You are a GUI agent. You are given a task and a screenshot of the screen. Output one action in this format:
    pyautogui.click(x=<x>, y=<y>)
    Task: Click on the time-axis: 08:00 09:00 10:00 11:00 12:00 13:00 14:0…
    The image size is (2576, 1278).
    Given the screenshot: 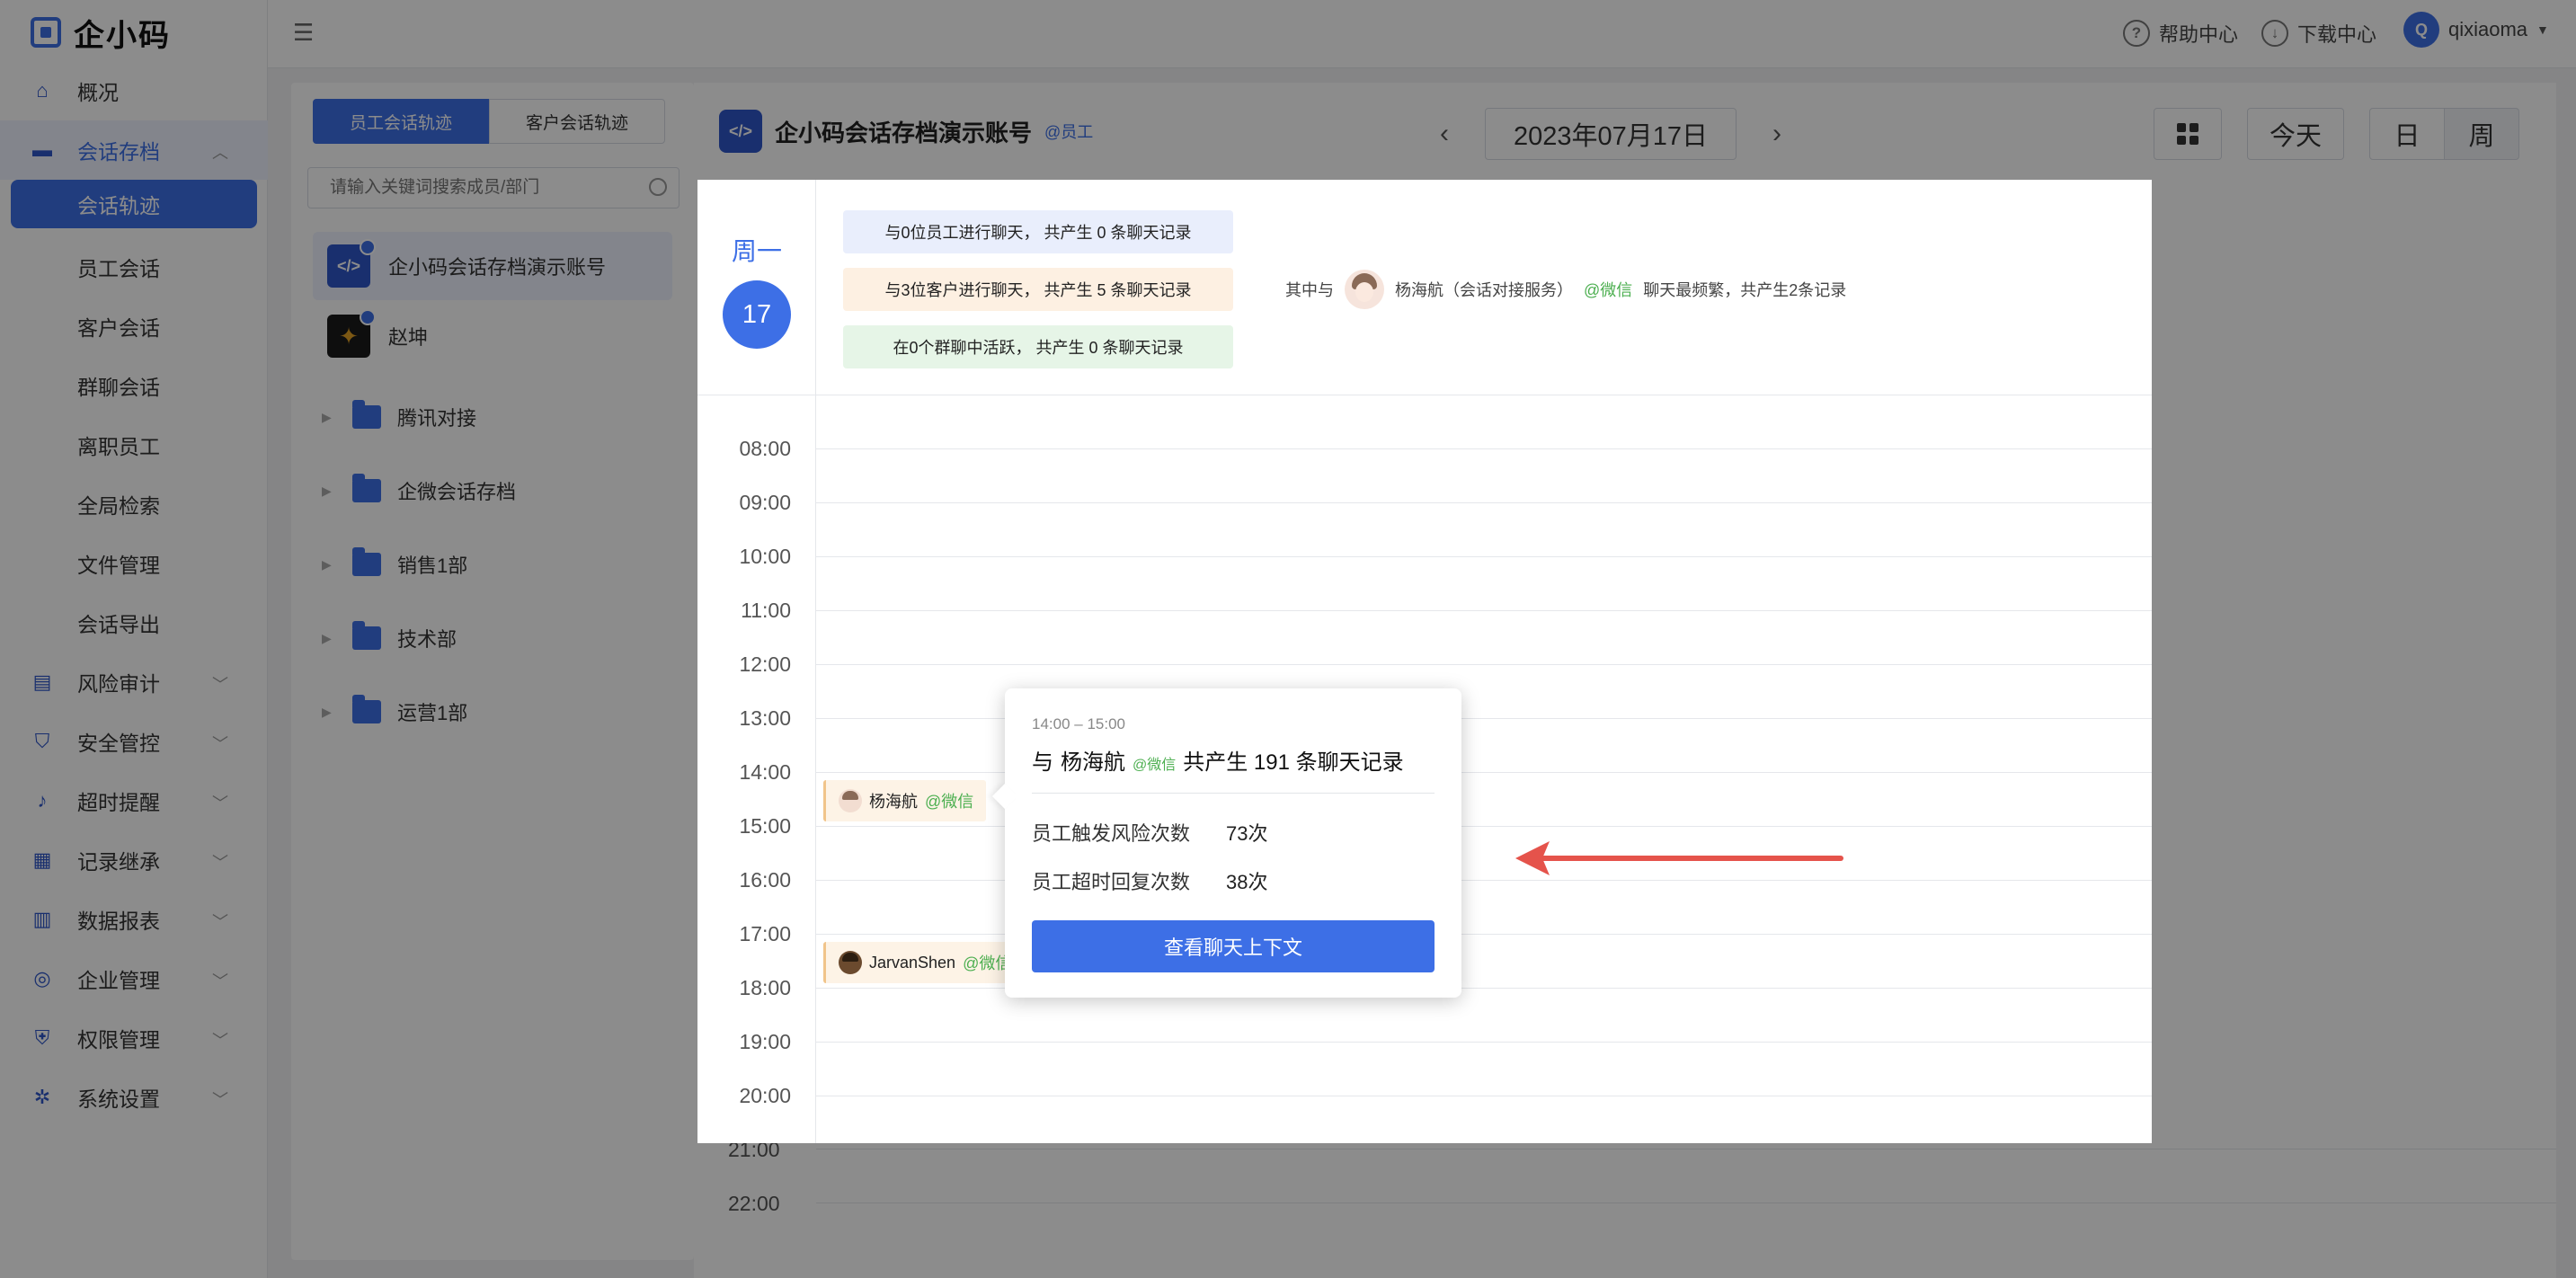 What is the action you would take?
    pyautogui.click(x=756, y=769)
    